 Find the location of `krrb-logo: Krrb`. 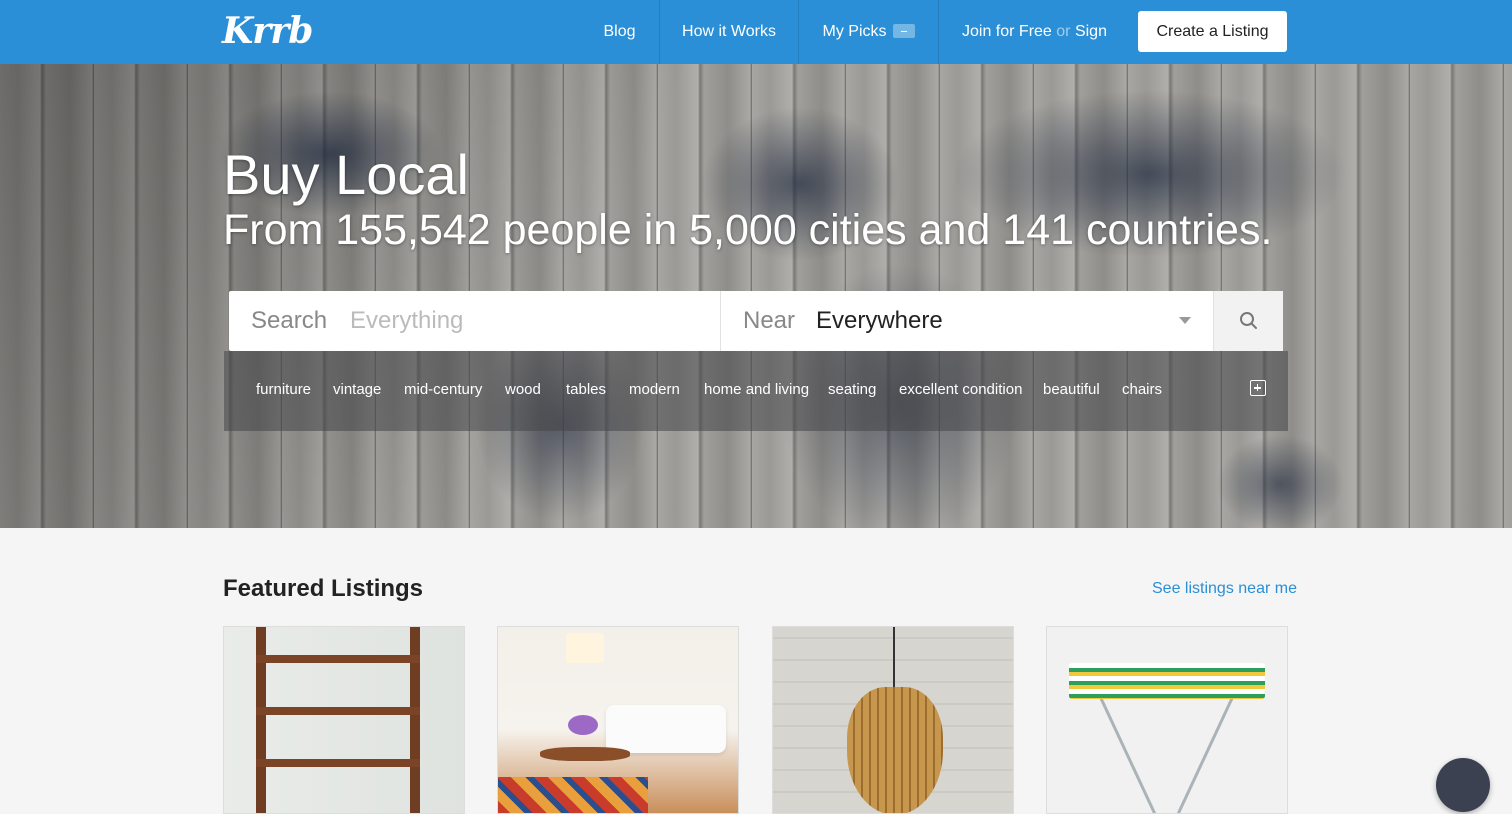

krrb-logo: Krrb is located at coordinates (267, 31).